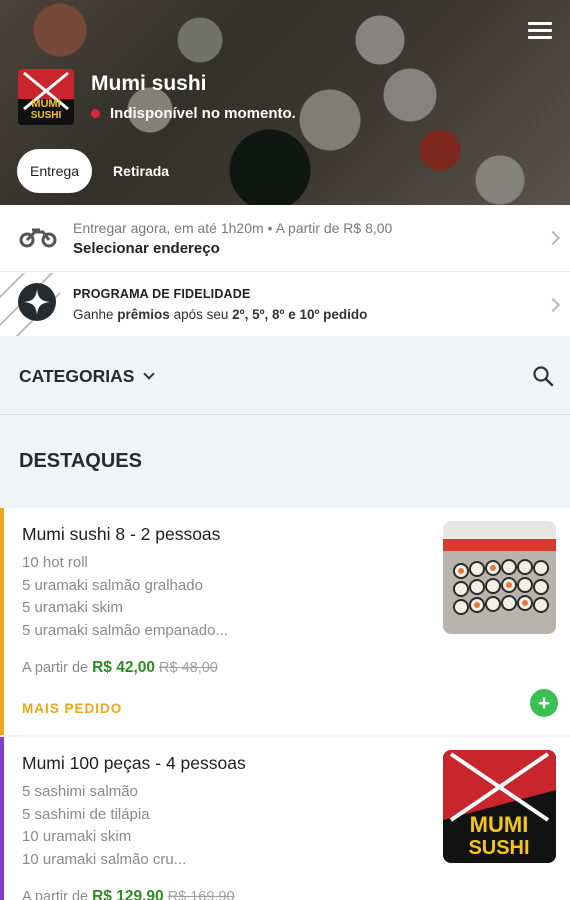 The image size is (570, 900). Describe the element at coordinates (120, 667) in the screenshot. I see `product-price: A partir de R$ 42,00 R$ 48,00` at that location.